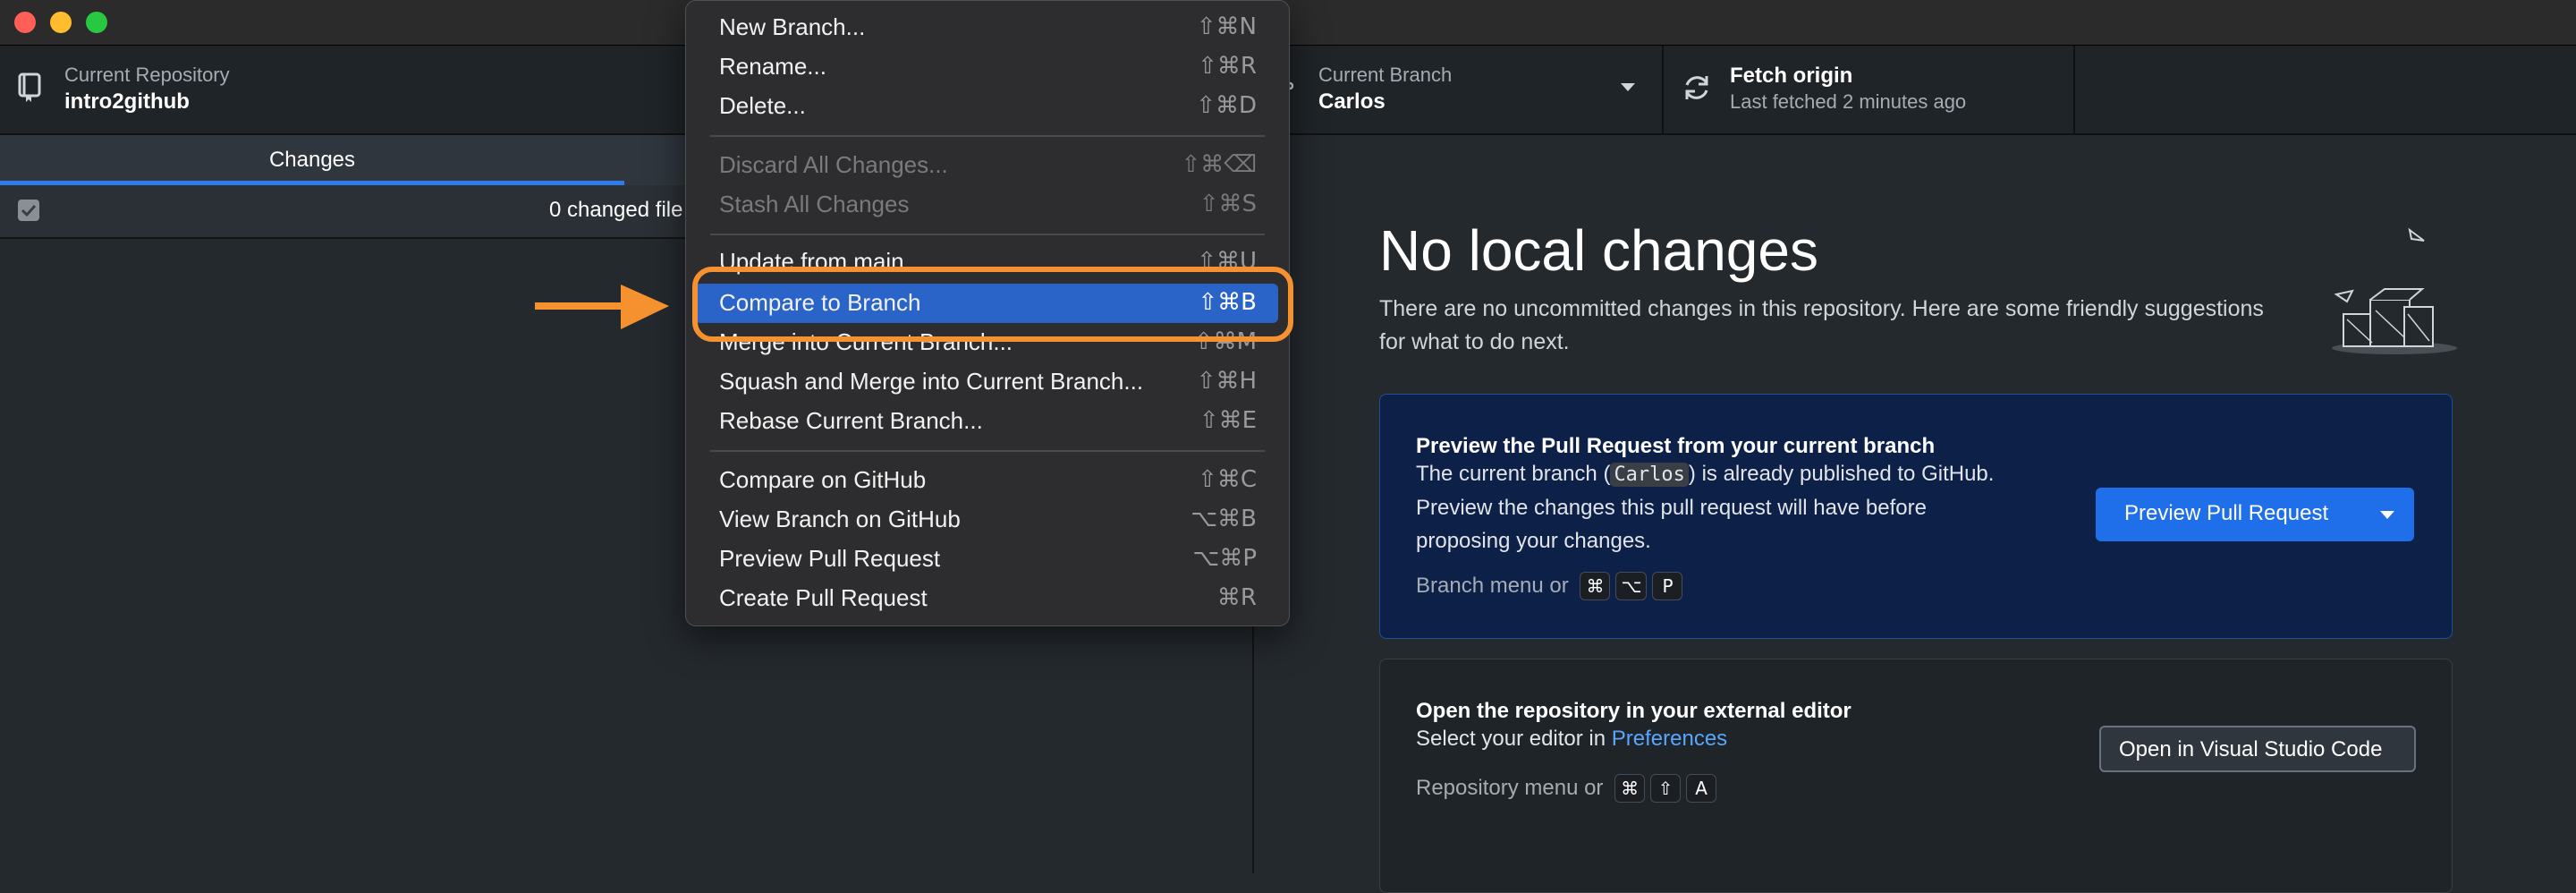 This screenshot has width=2576, height=893. I want to click on repository-menu-hint-text: Repository menu or, so click(1510, 788).